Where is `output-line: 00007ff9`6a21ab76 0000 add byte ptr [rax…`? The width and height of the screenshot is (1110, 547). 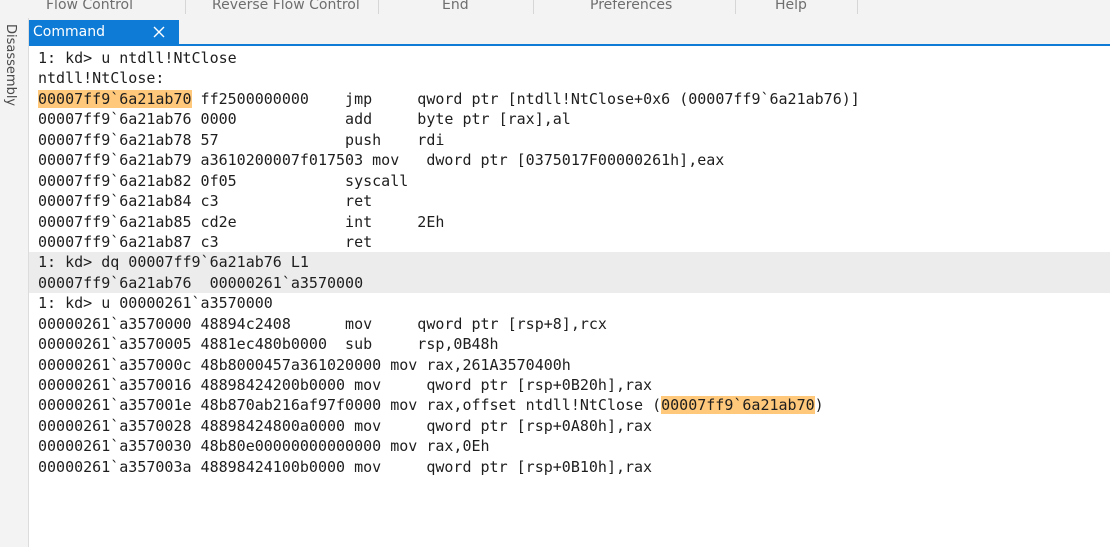 output-line: 00007ff9`6a21ab76 0000 add byte ptr [rax… is located at coordinates (569, 119).